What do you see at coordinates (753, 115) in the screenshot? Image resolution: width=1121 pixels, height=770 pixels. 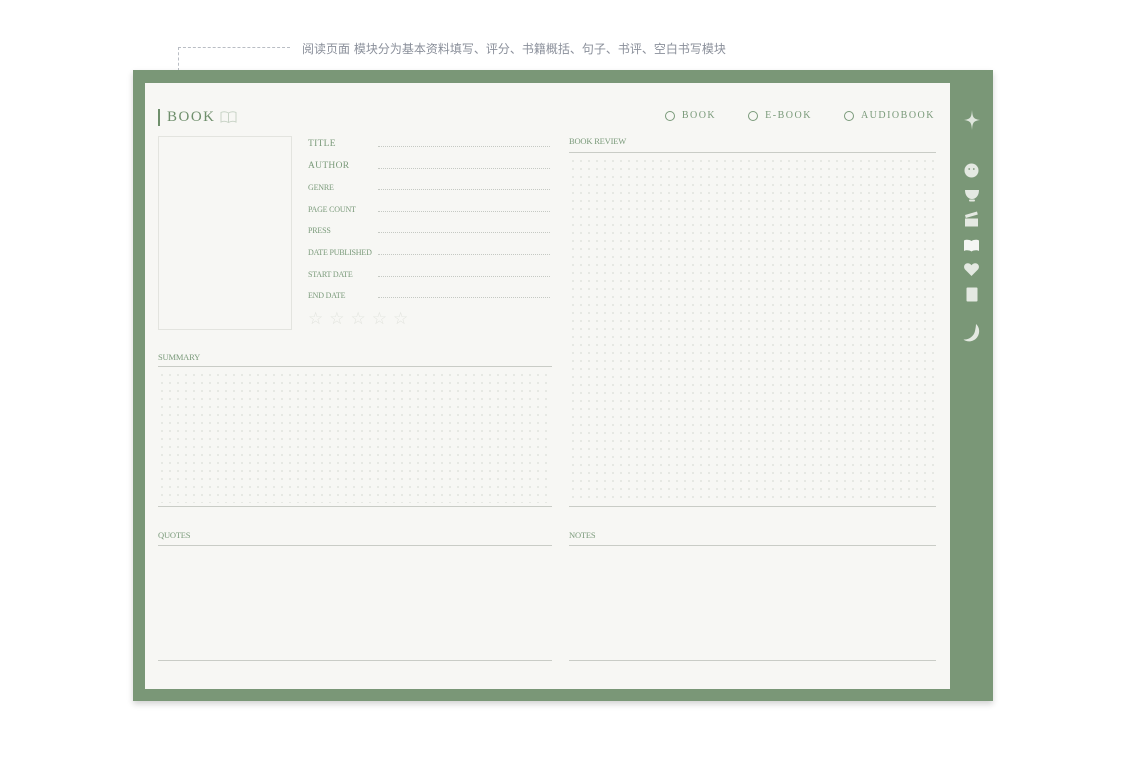 I see `radio-ebook` at bounding box center [753, 115].